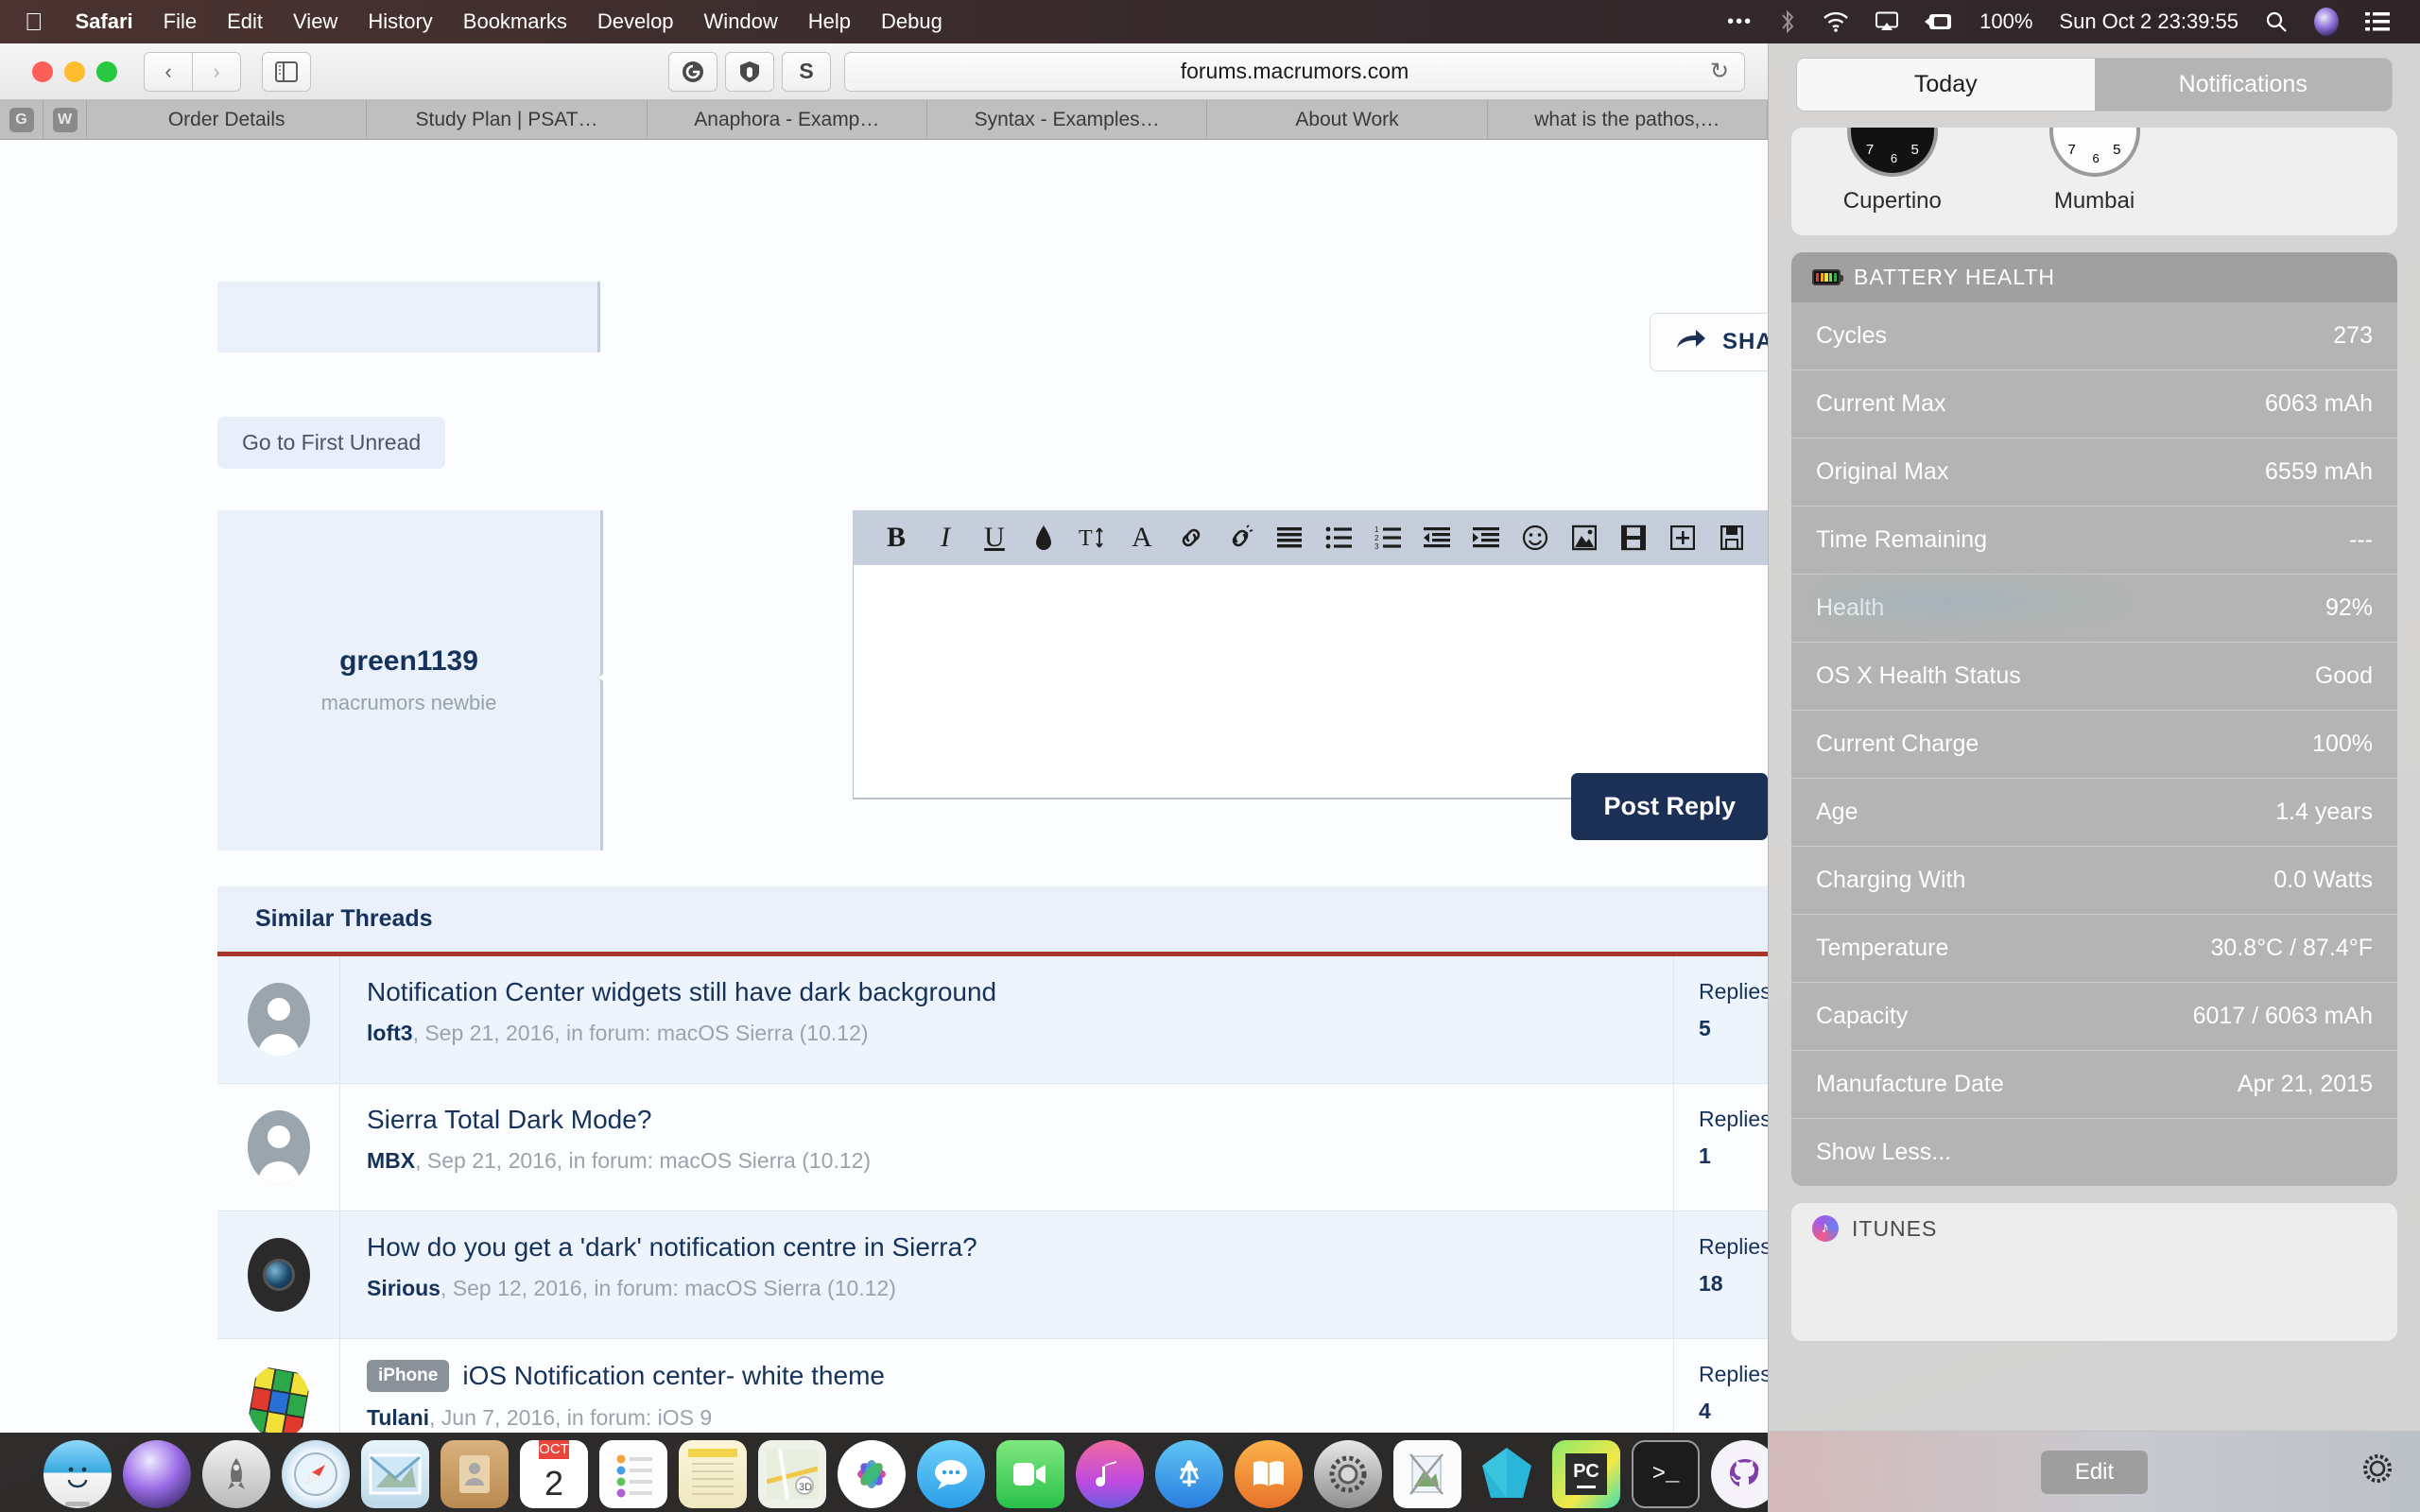 Image resolution: width=2420 pixels, height=1512 pixels. Describe the element at coordinates (713, 1474) in the screenshot. I see `dock-item-notes` at that location.